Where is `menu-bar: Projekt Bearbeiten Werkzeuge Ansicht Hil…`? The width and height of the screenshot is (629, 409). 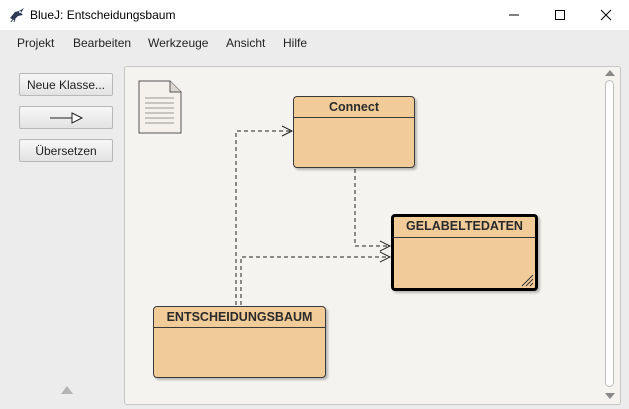
menu-bar: Projekt Bearbeiten Werkzeuge Ansicht Hil… is located at coordinates (314, 43).